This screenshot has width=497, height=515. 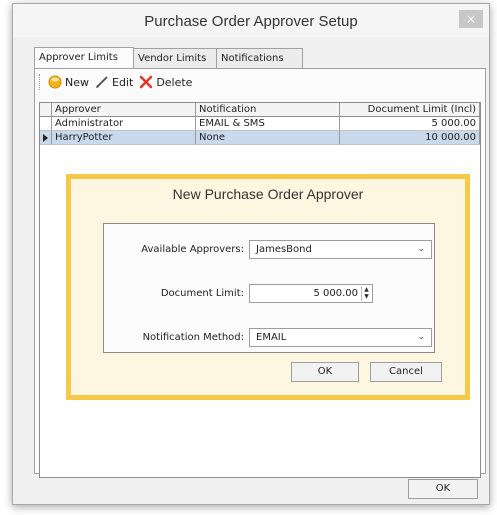 I want to click on approver-cell: HarryPotter, so click(x=124, y=138).